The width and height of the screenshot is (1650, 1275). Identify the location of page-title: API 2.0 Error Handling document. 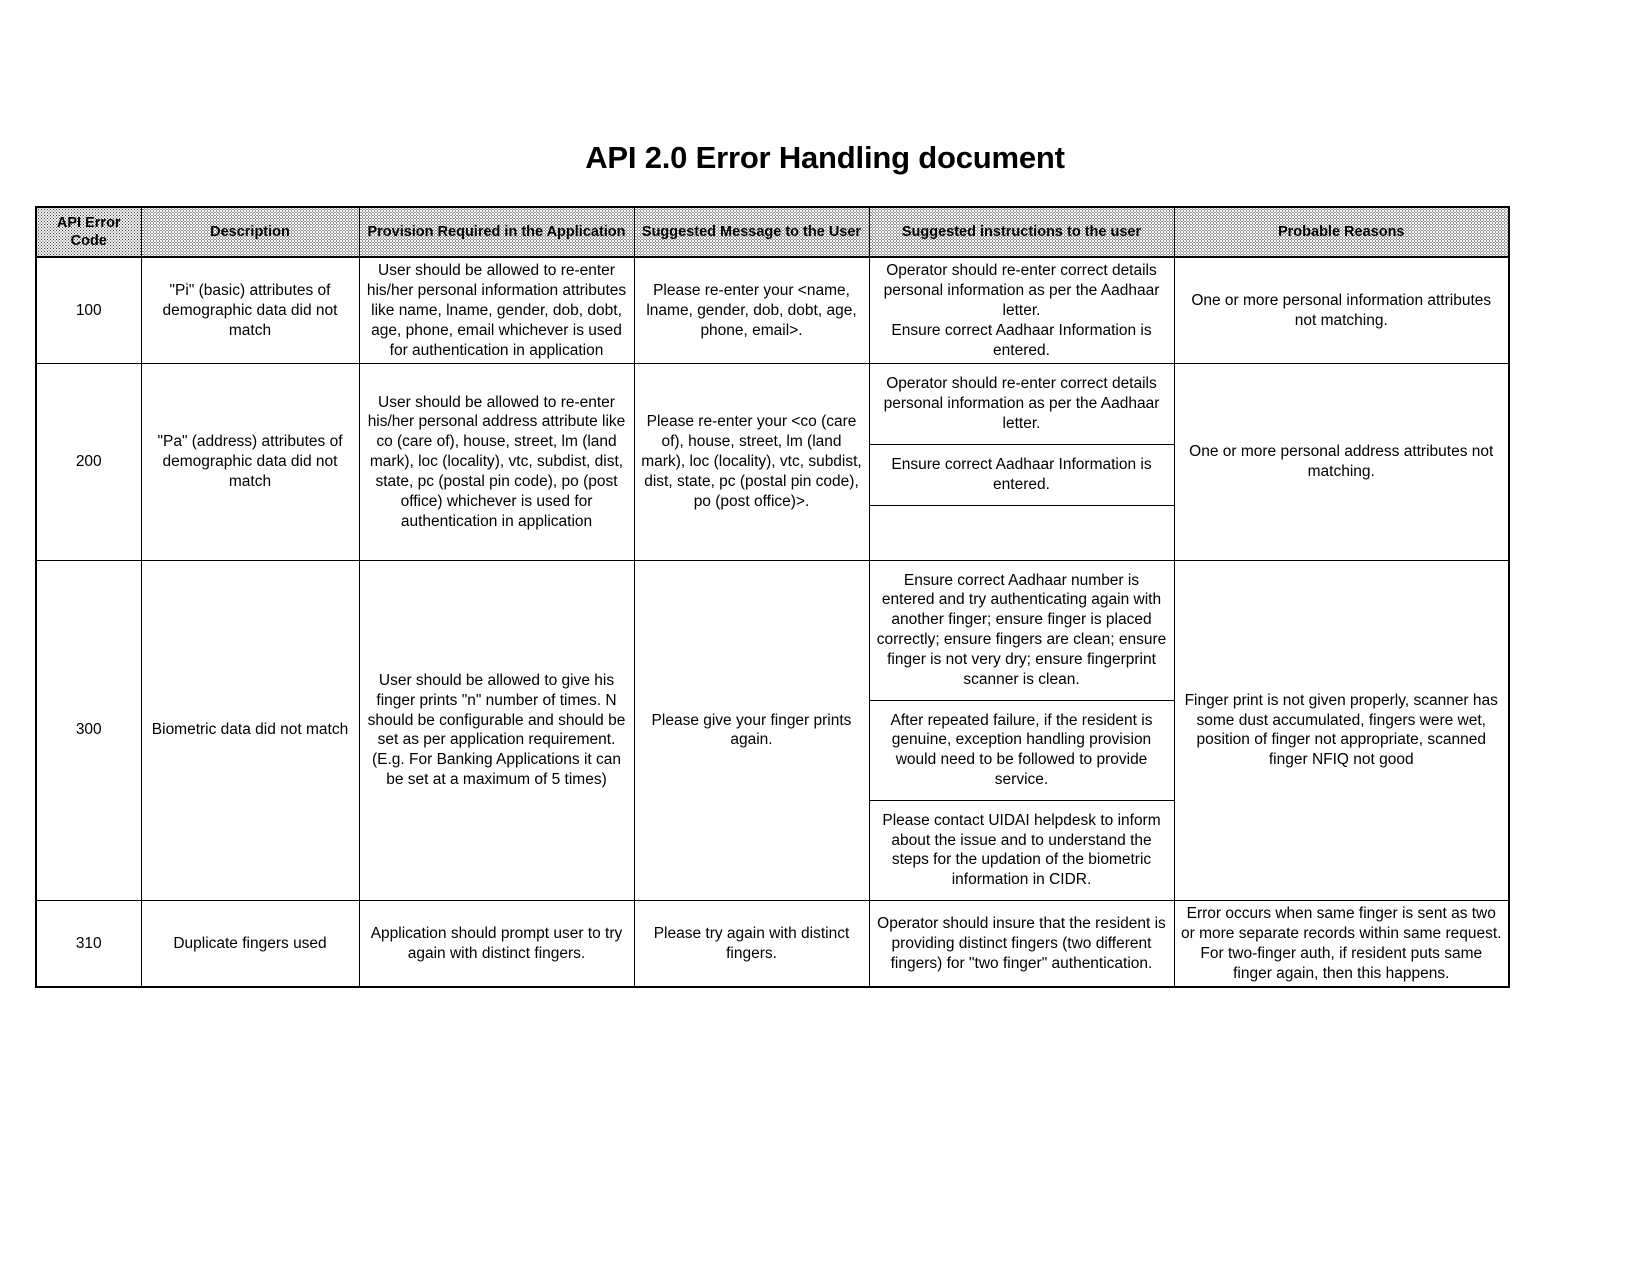
(825, 157).